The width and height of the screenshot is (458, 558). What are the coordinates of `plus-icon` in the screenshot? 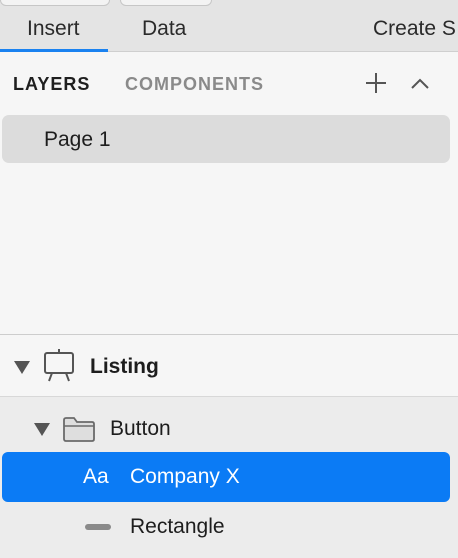 It's located at (376, 83).